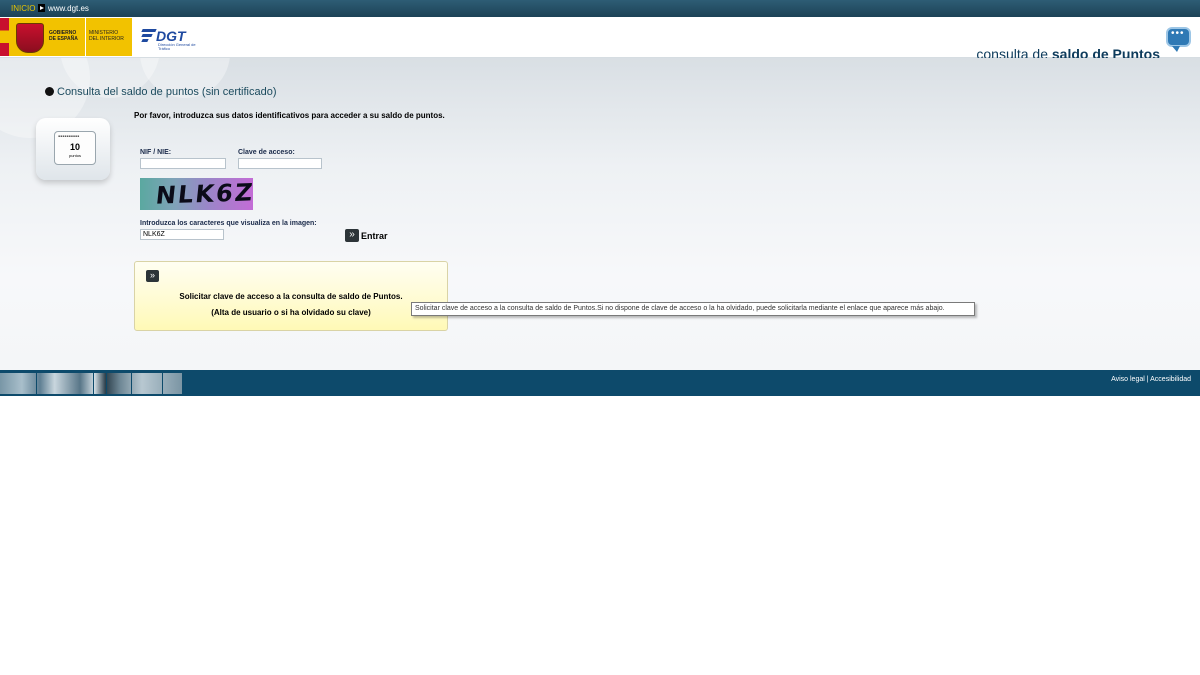 The image size is (1200, 675). I want to click on inicio-link: INICIO, so click(23, 8).